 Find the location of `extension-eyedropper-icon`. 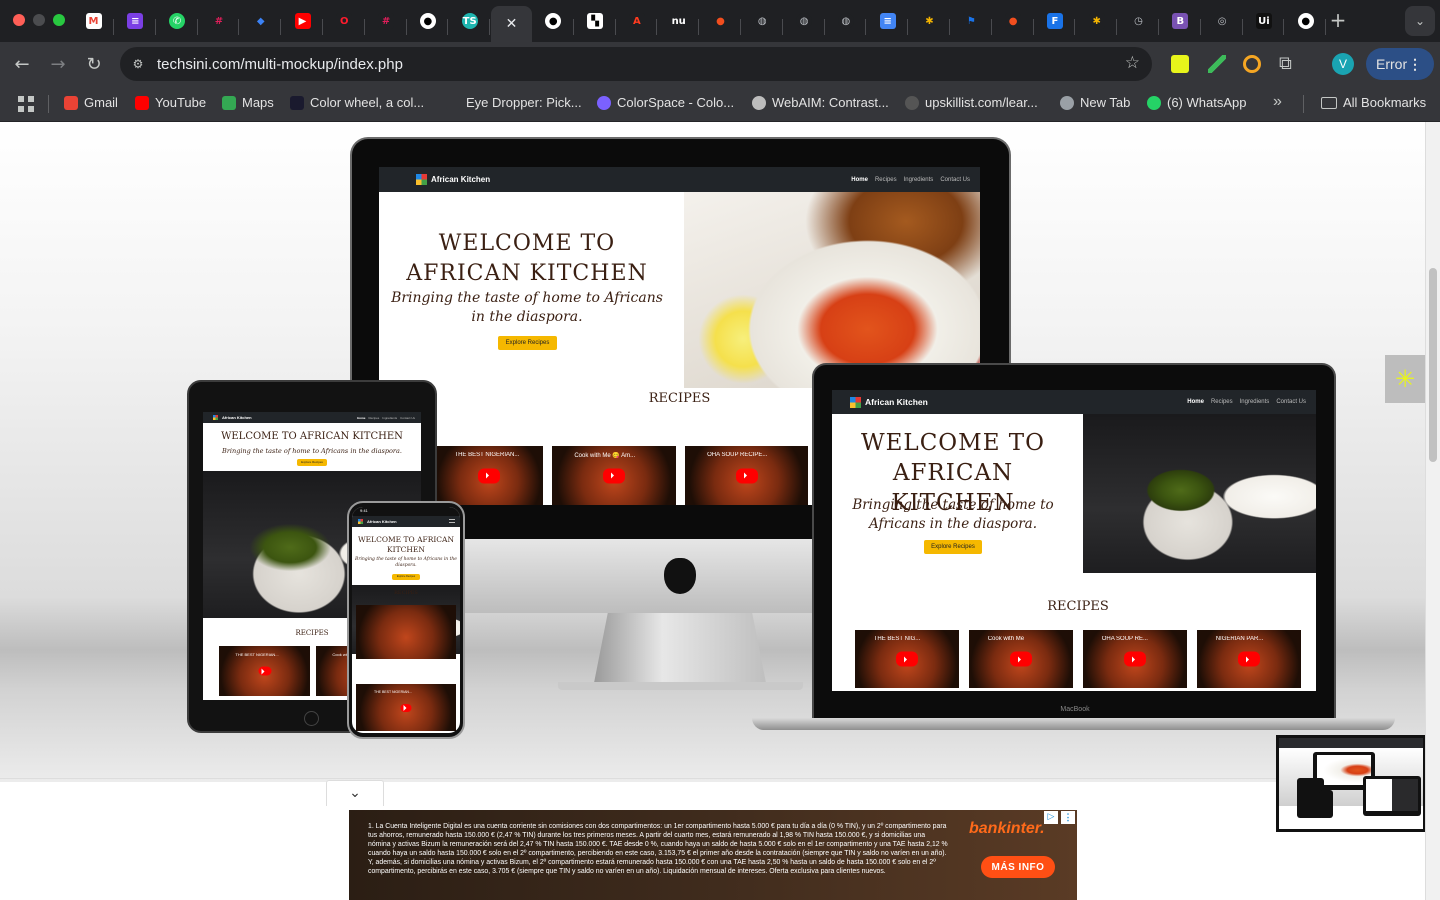

extension-eyedropper-icon is located at coordinates (1217, 64).